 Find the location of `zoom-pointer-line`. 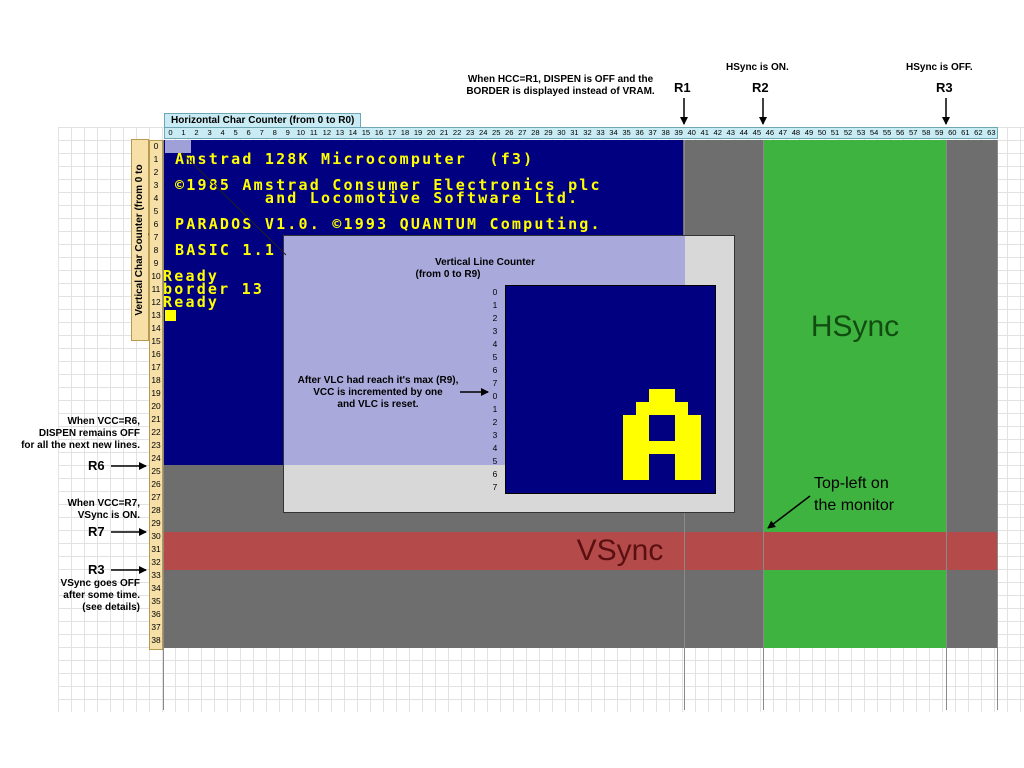

zoom-pointer-line is located at coordinates (234, 204).